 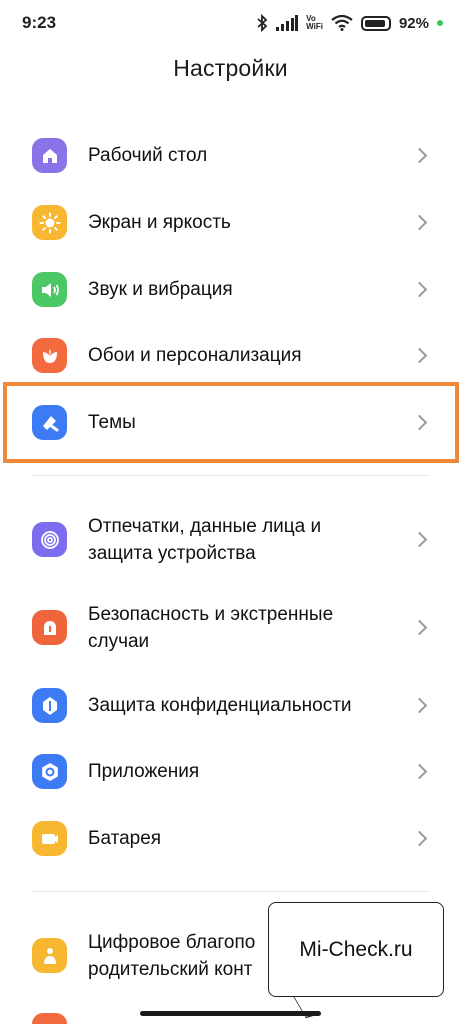 I want to click on next-item-icon, so click(x=49, y=1018).